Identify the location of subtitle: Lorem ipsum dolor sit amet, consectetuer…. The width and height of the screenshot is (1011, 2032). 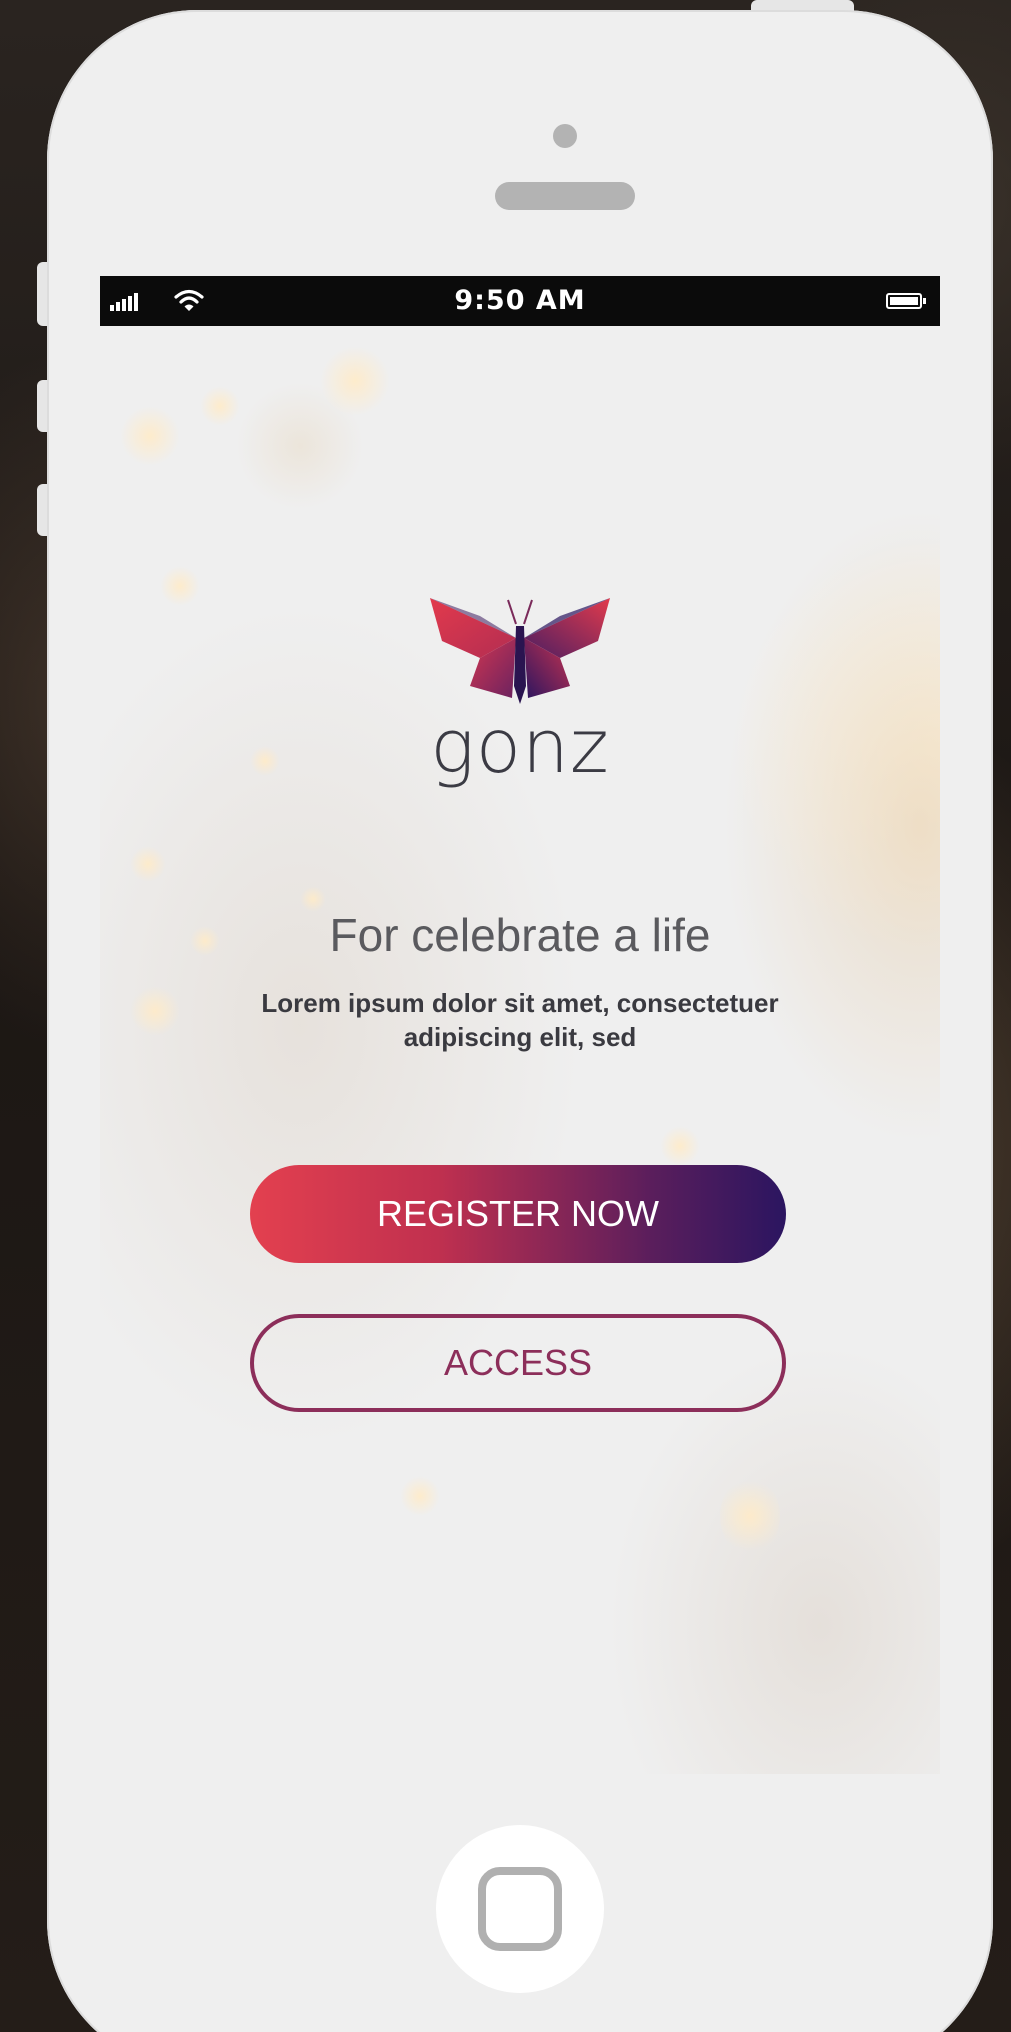
(520, 1020).